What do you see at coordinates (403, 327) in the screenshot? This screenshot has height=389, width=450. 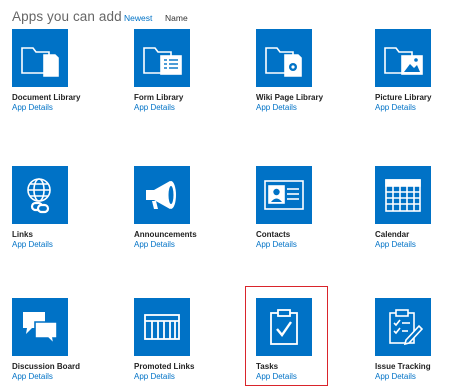 I see `issue-tracking-icon` at bounding box center [403, 327].